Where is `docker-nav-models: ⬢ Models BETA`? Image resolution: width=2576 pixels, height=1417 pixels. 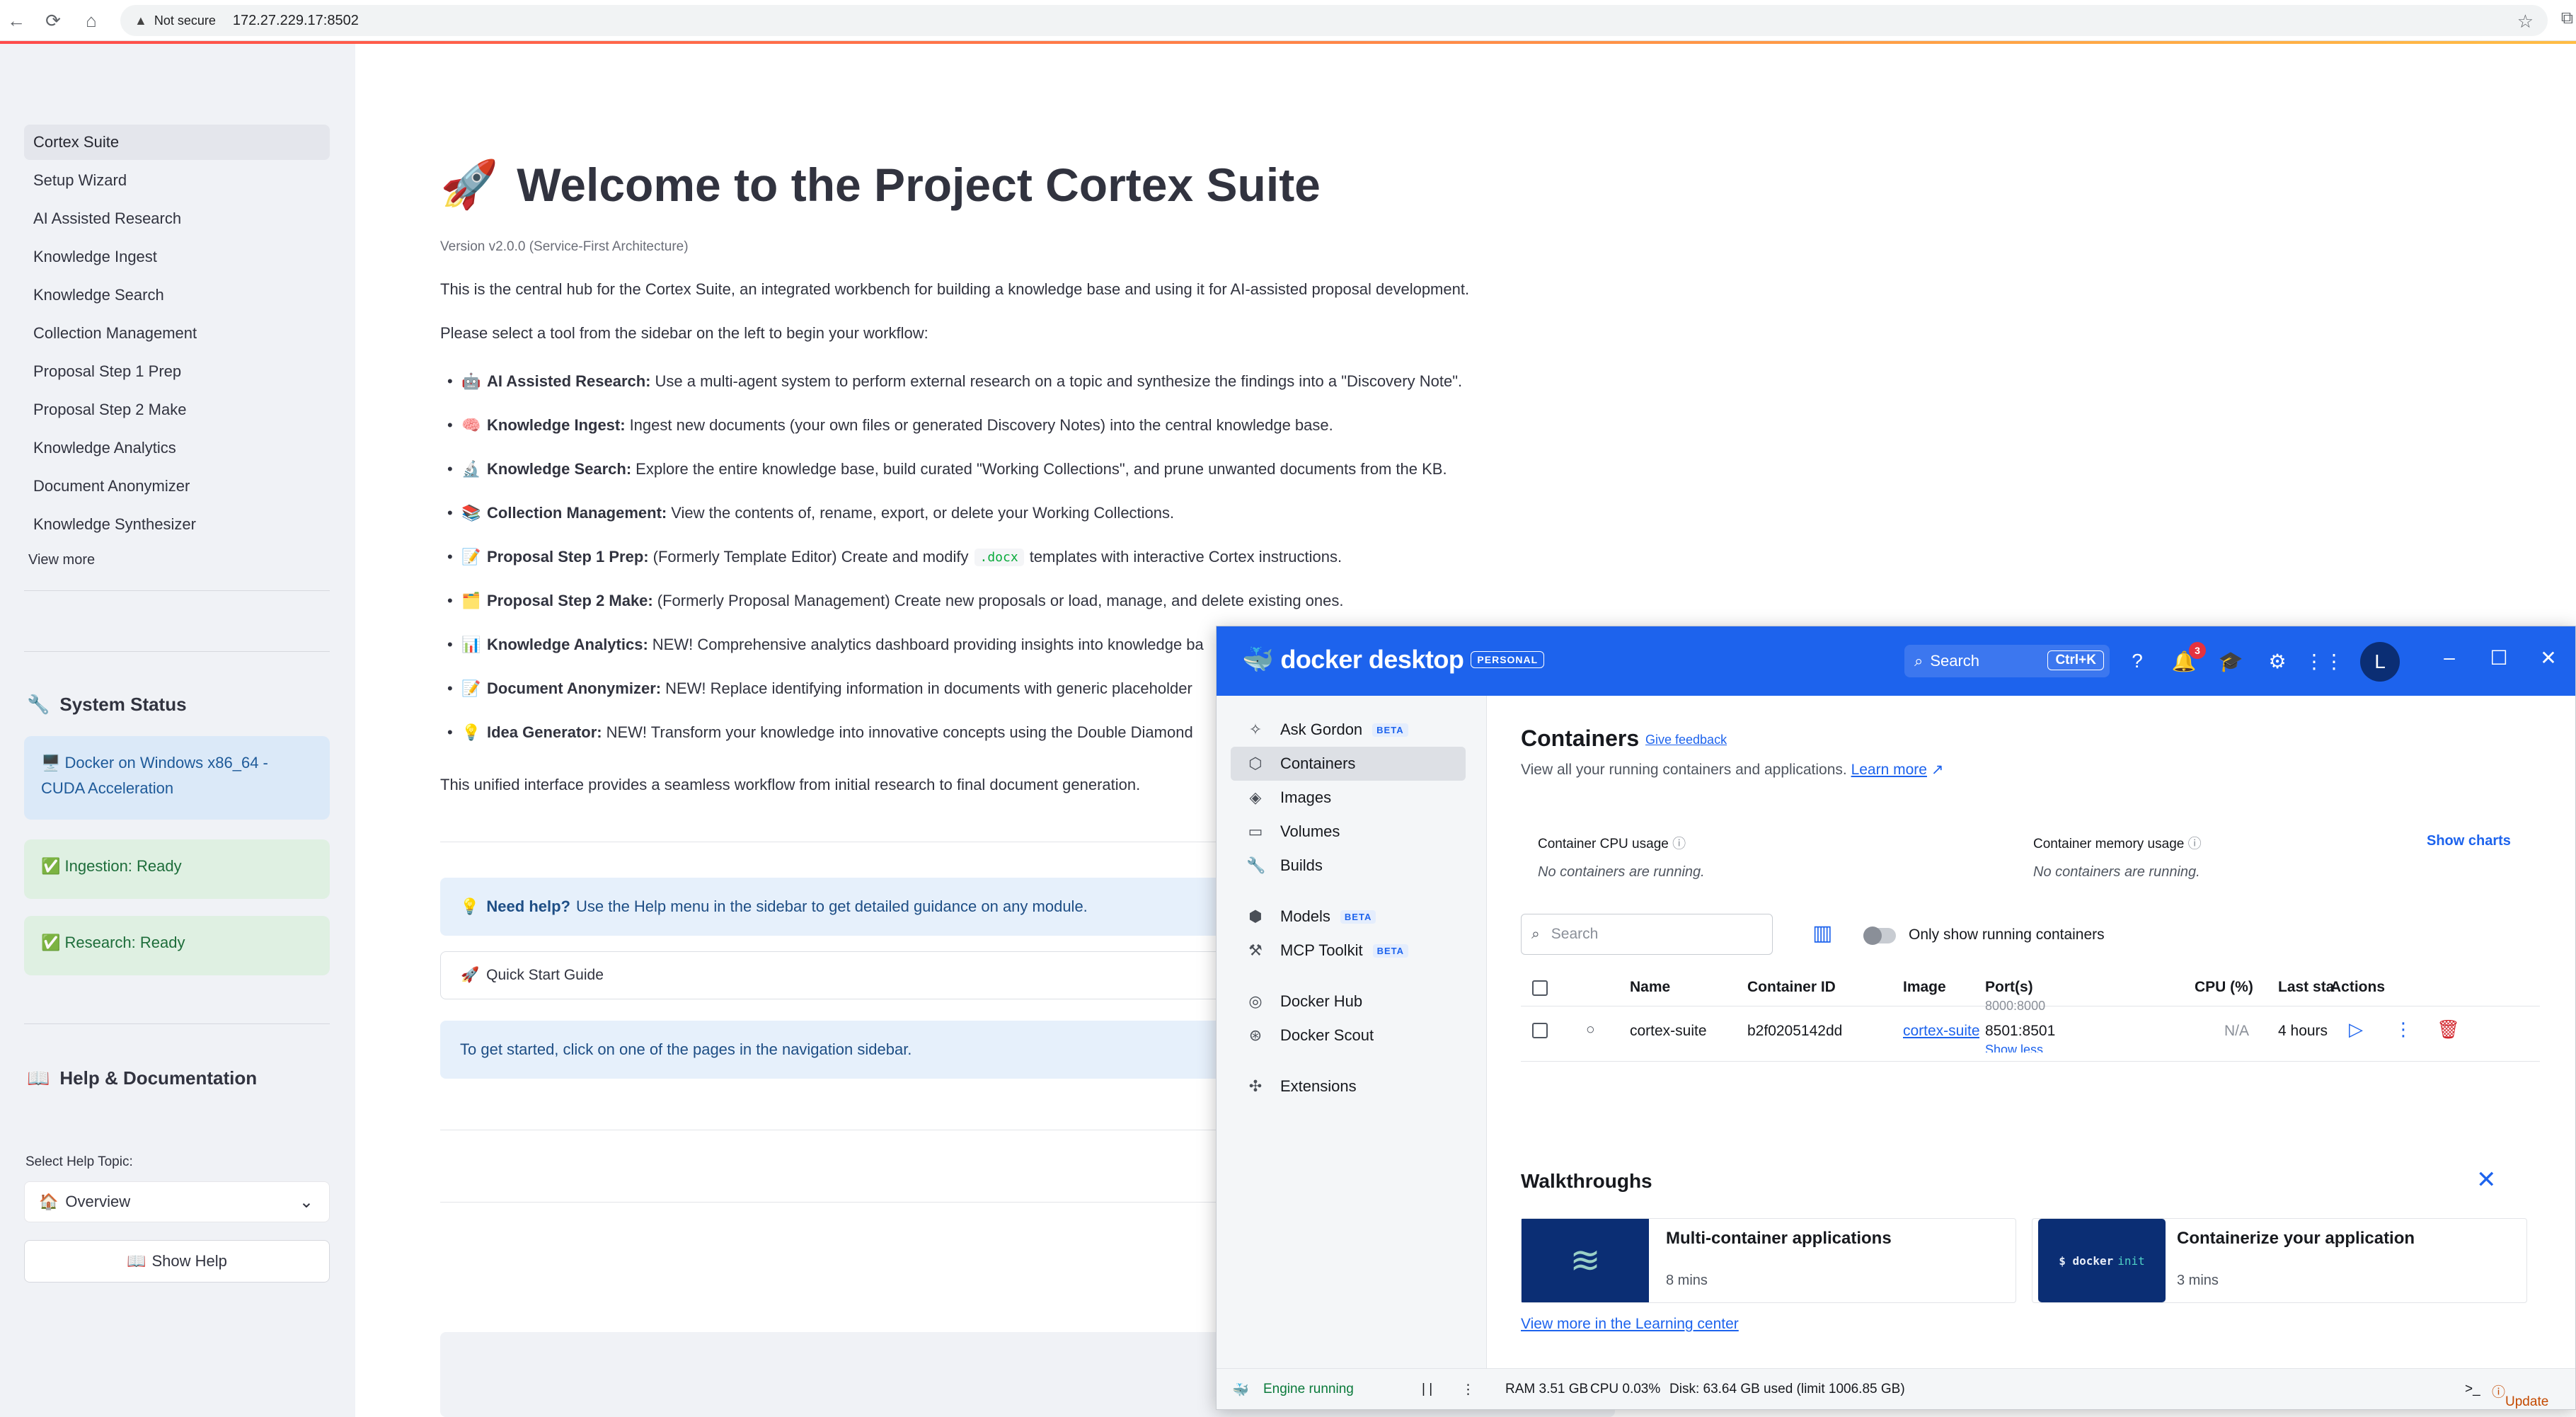
docker-nav-models: ⬢ Models BETA is located at coordinates (1349, 917).